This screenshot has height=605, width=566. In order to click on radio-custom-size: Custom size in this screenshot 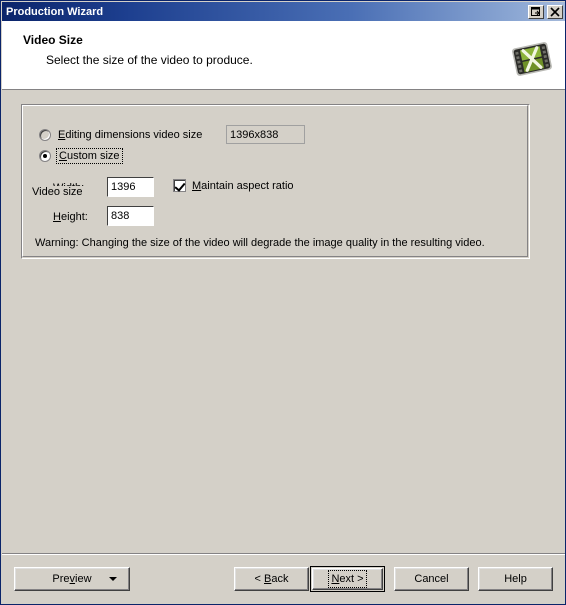, I will do `click(81, 156)`.